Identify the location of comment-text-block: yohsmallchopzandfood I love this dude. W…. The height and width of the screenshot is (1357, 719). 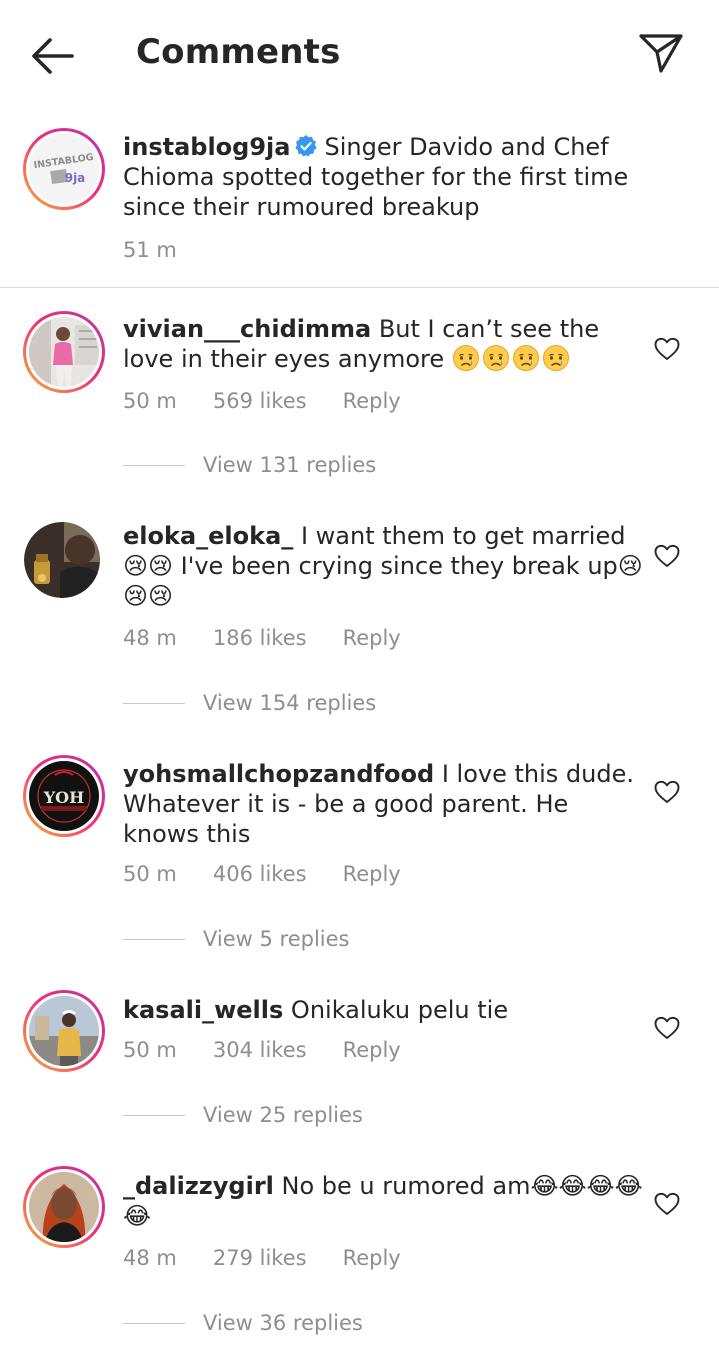
(383, 804).